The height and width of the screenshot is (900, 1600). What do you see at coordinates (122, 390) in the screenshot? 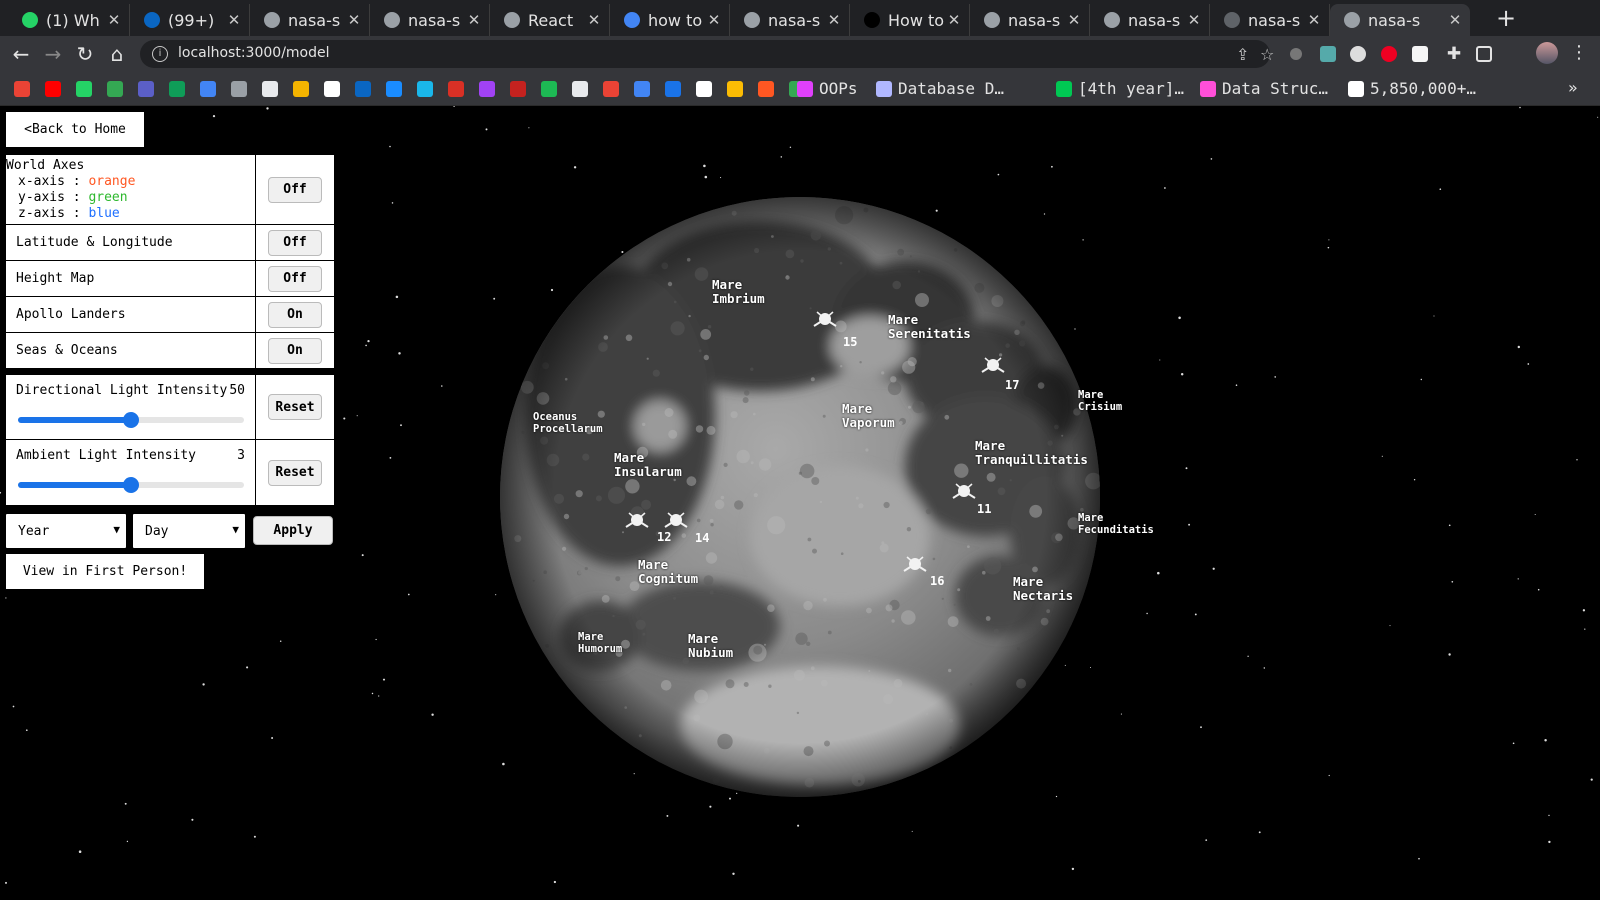
I see `directional-light-label: Directional Light Intensity` at bounding box center [122, 390].